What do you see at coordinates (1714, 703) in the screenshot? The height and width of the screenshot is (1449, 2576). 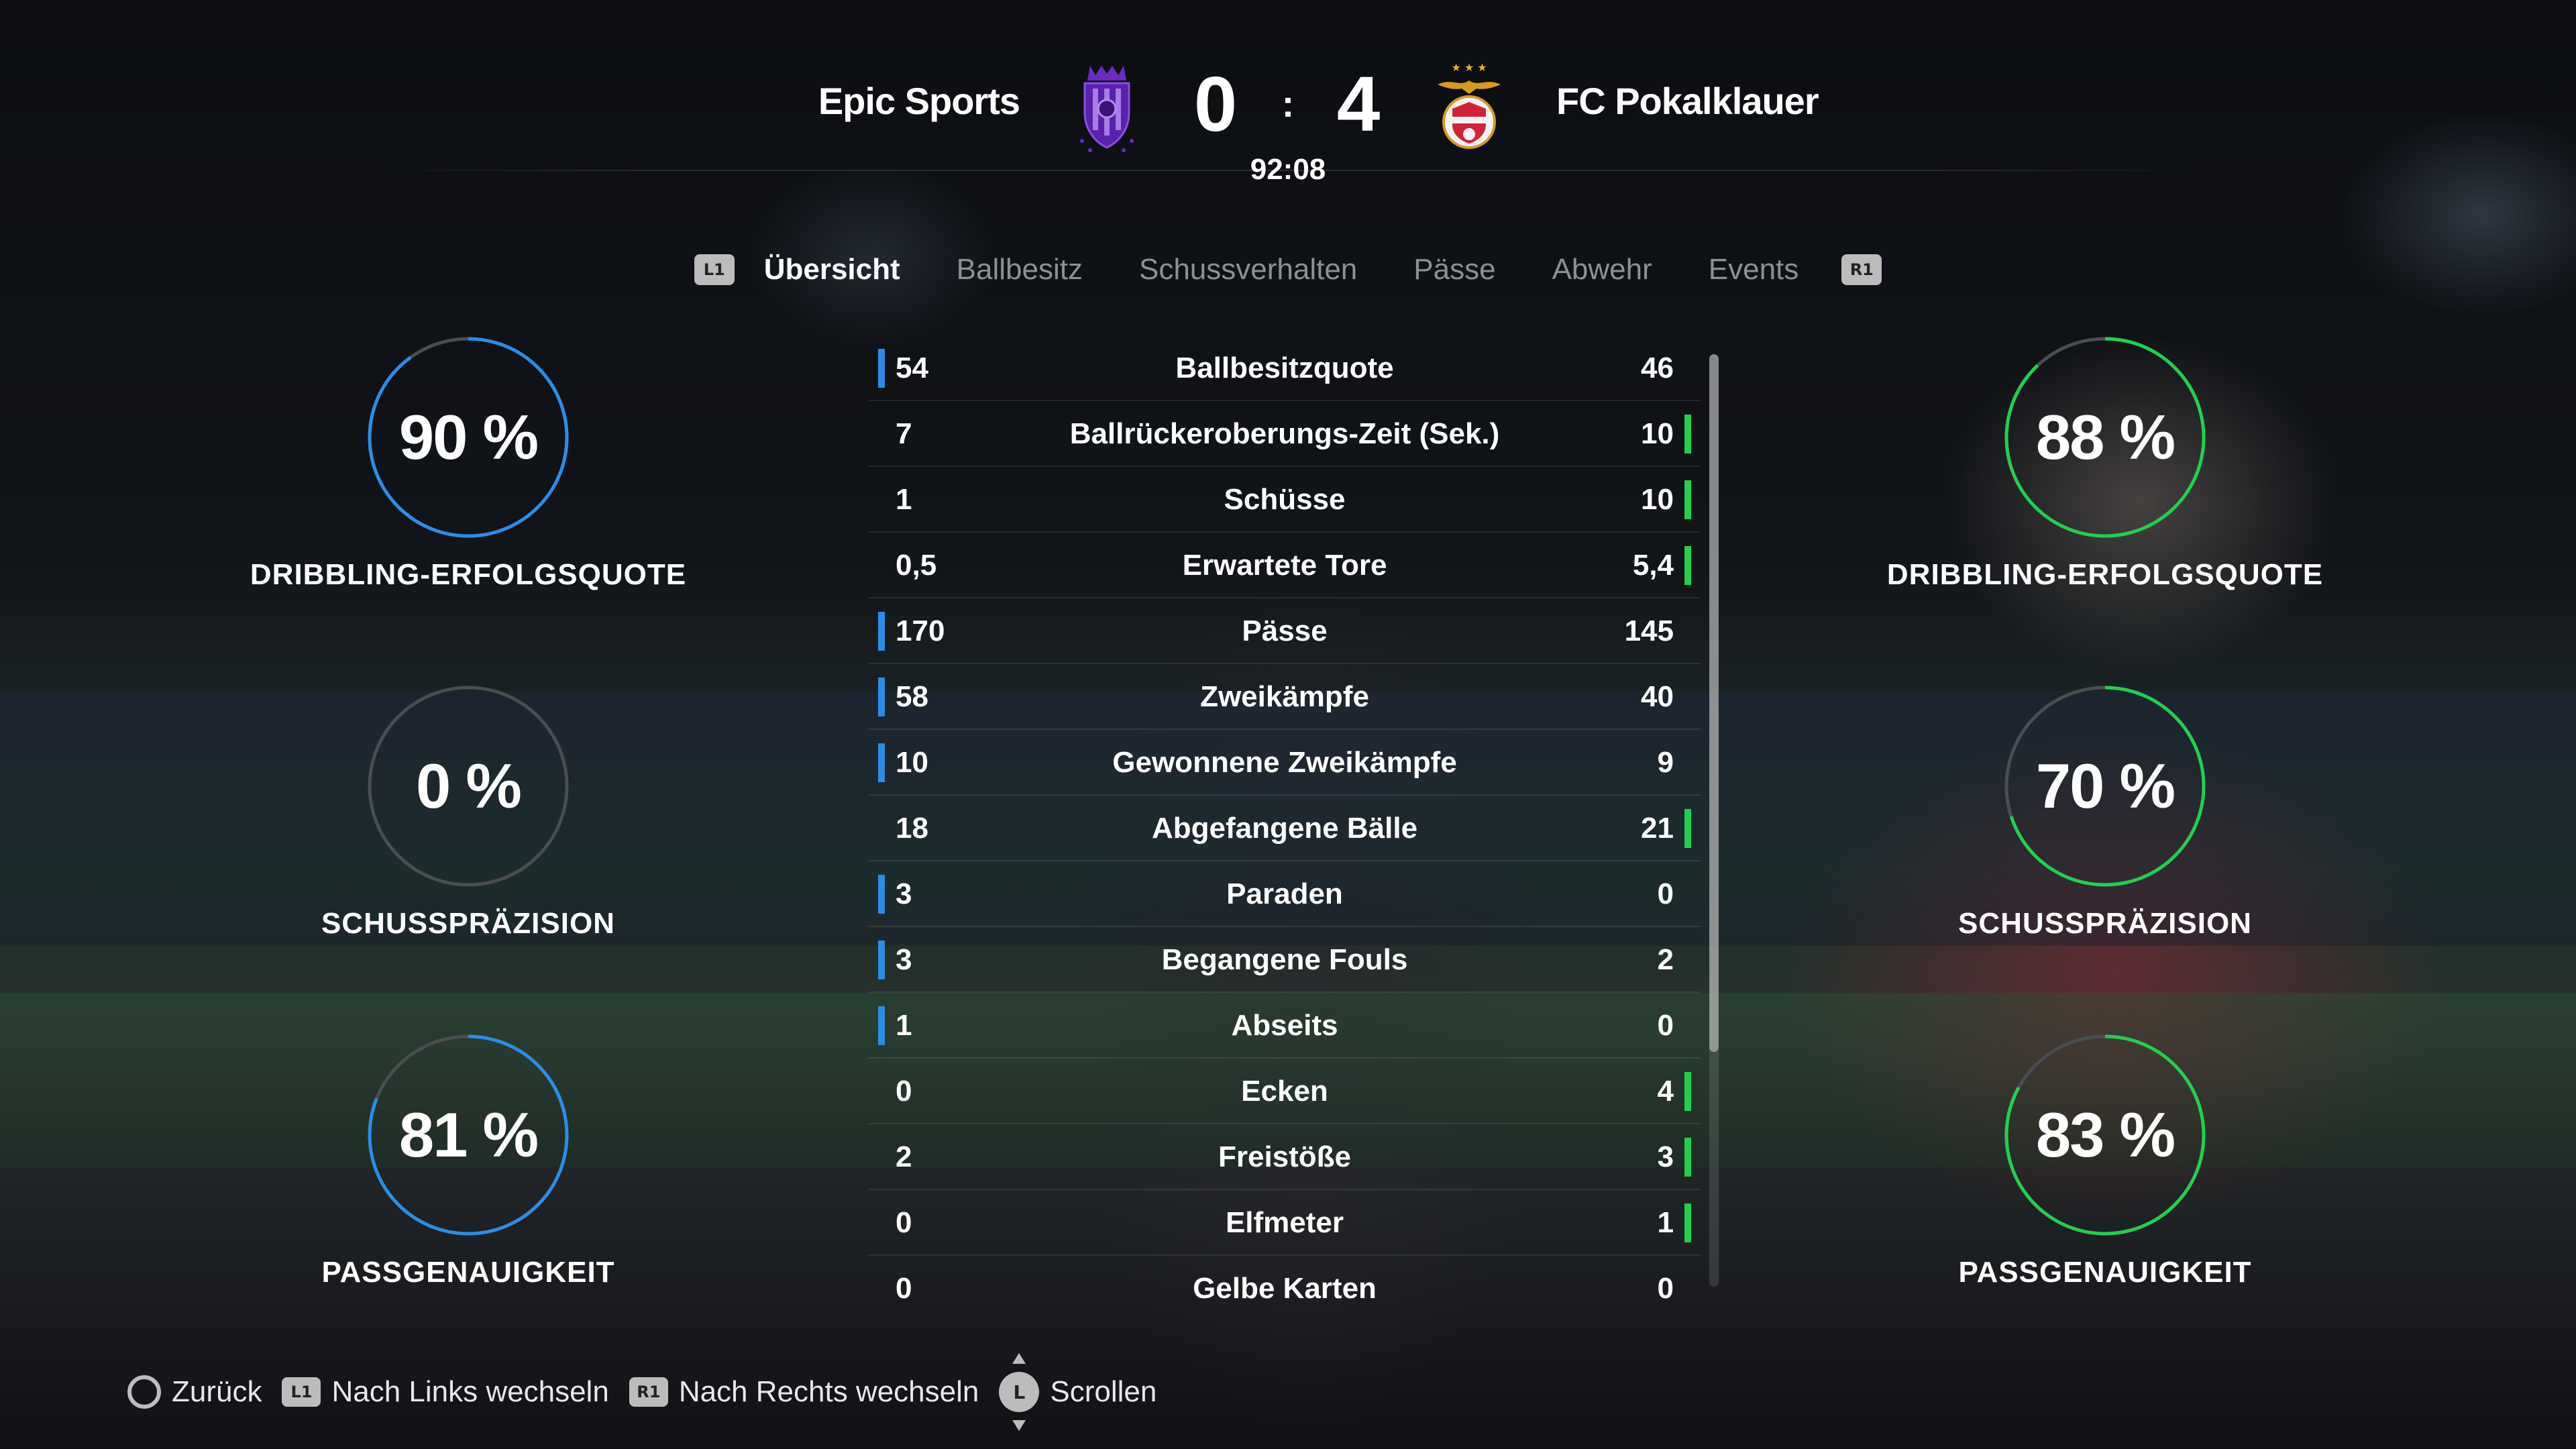 I see `scrollbar-thumb` at bounding box center [1714, 703].